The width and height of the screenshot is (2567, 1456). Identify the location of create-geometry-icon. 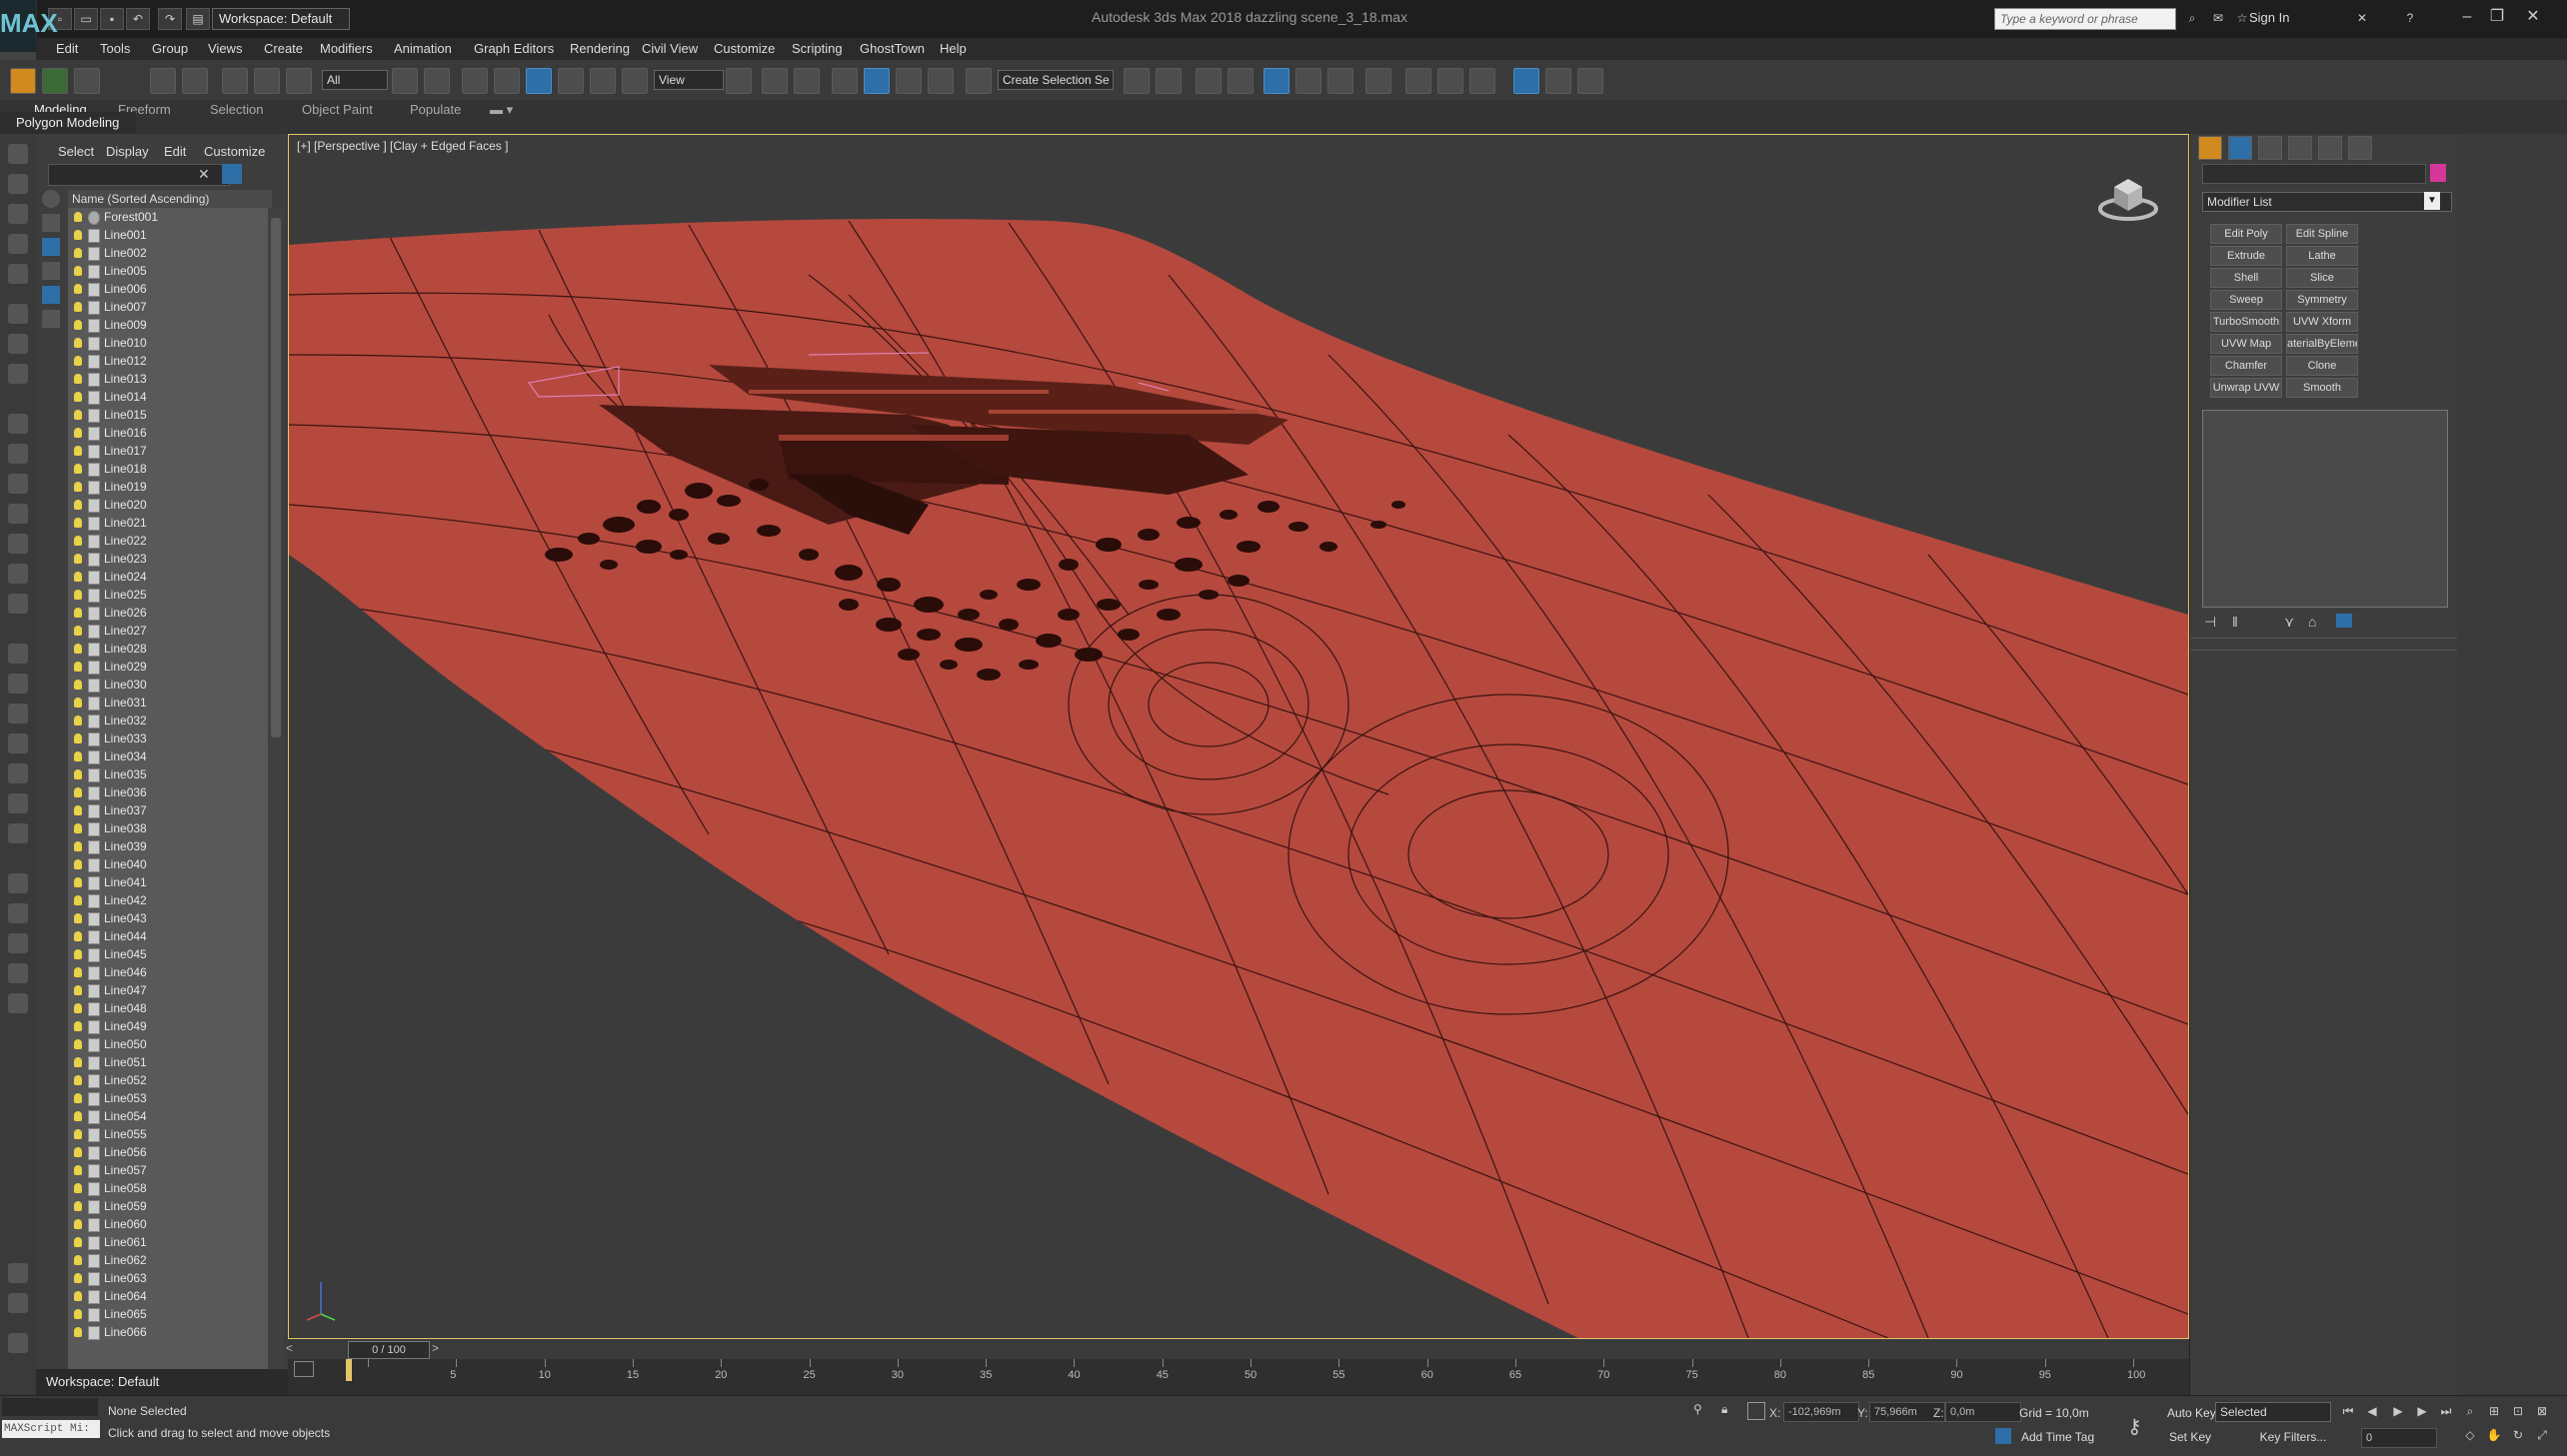
(18, 154).